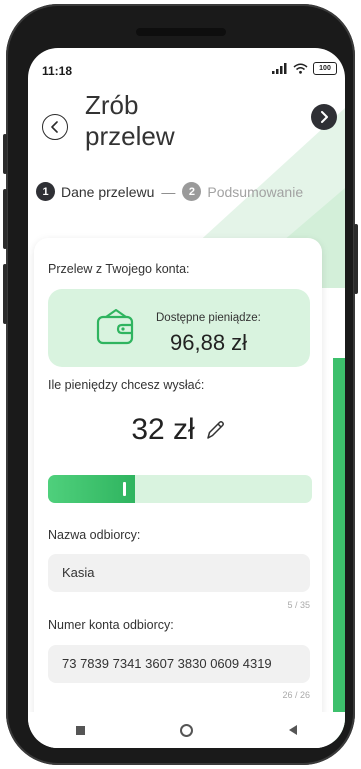  What do you see at coordinates (124, 489) in the screenshot?
I see `amount-slider-handle` at bounding box center [124, 489].